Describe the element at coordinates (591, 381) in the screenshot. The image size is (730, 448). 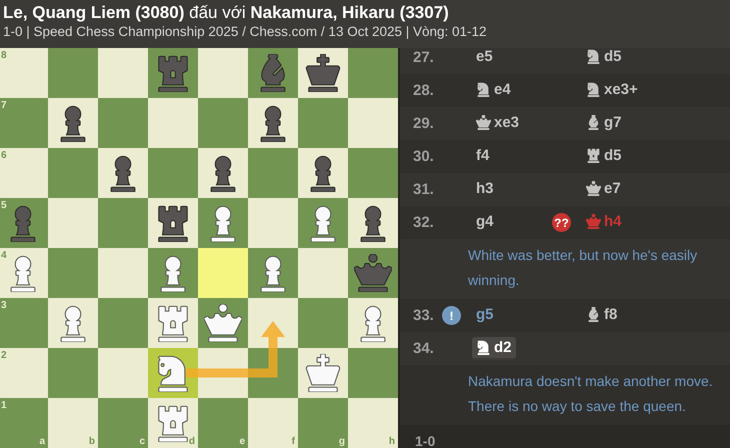
I see `move-comment: Nakamura doesn't make another move.` at that location.